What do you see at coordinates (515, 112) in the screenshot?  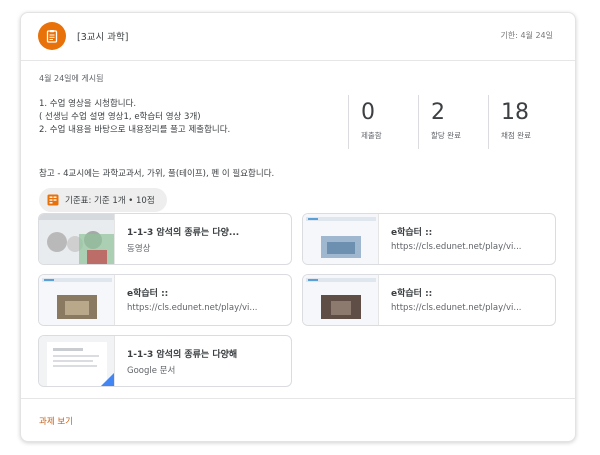 I see `stat-value: 18` at bounding box center [515, 112].